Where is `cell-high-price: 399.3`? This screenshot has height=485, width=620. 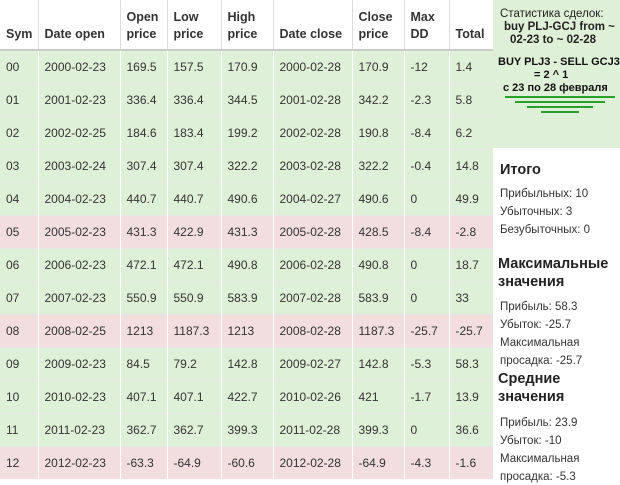 cell-high-price: 399.3 is located at coordinates (247, 429).